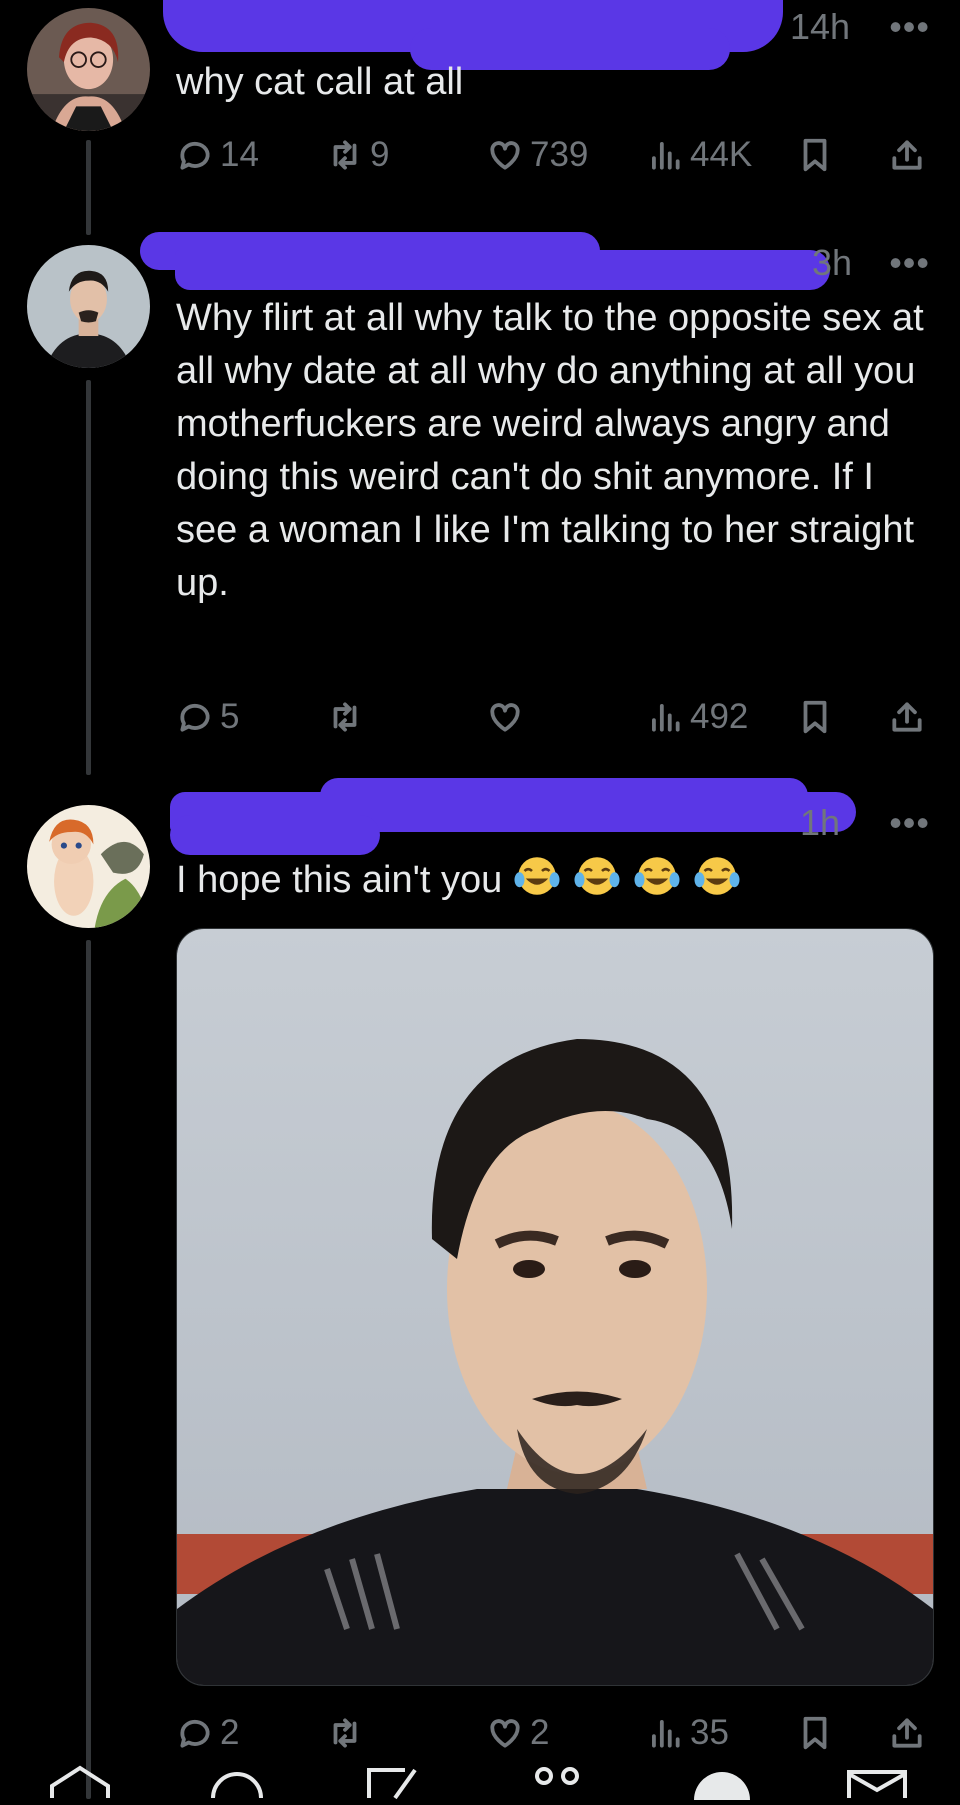  What do you see at coordinates (722, 1786) in the screenshot?
I see `profile-icon` at bounding box center [722, 1786].